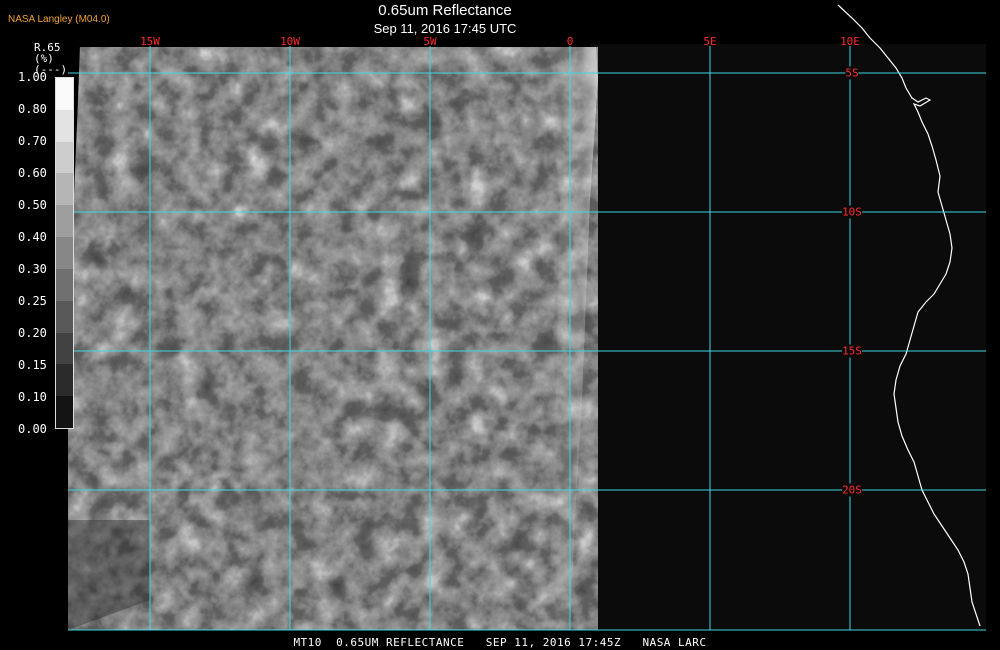 The width and height of the screenshot is (1000, 650). I want to click on colorbar-tick-label: 0.00, so click(32, 429).